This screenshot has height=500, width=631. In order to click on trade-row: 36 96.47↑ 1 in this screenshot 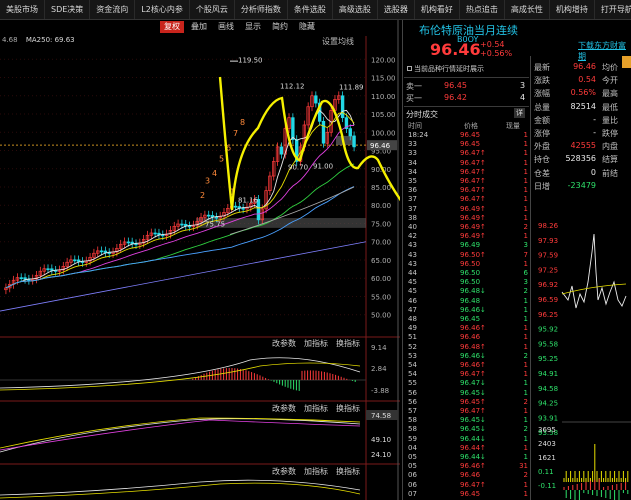, I will do `click(469, 190)`.